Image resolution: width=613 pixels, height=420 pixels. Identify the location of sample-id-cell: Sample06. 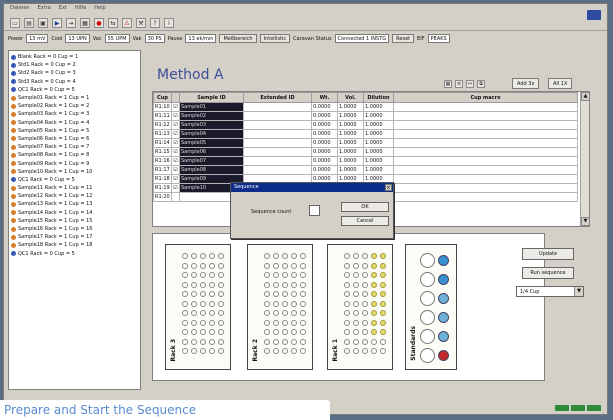
(211, 152).